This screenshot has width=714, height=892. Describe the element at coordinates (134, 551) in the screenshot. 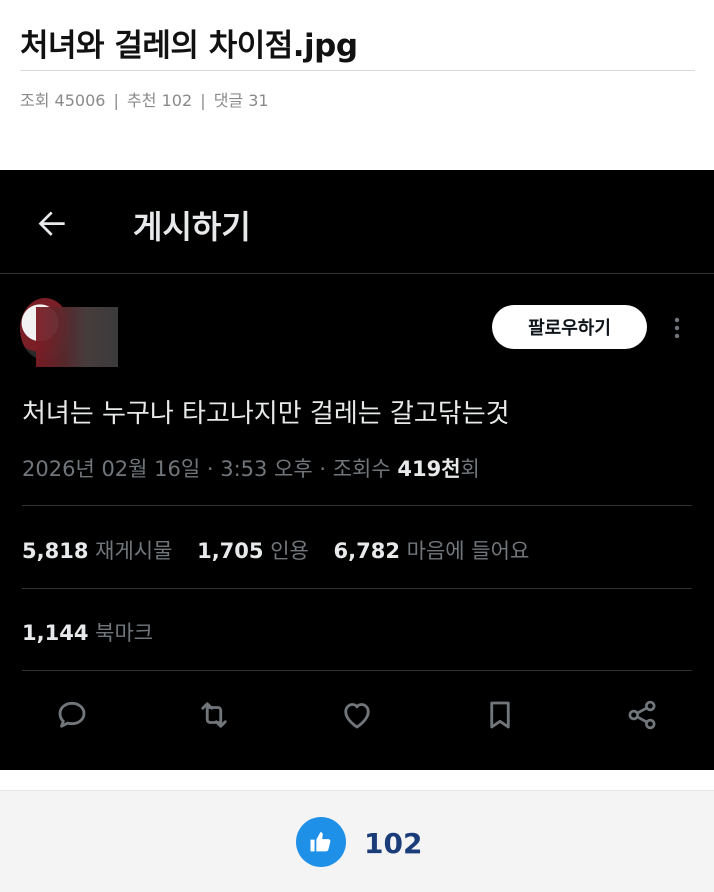

I see `reposts-label: 재게시물` at that location.